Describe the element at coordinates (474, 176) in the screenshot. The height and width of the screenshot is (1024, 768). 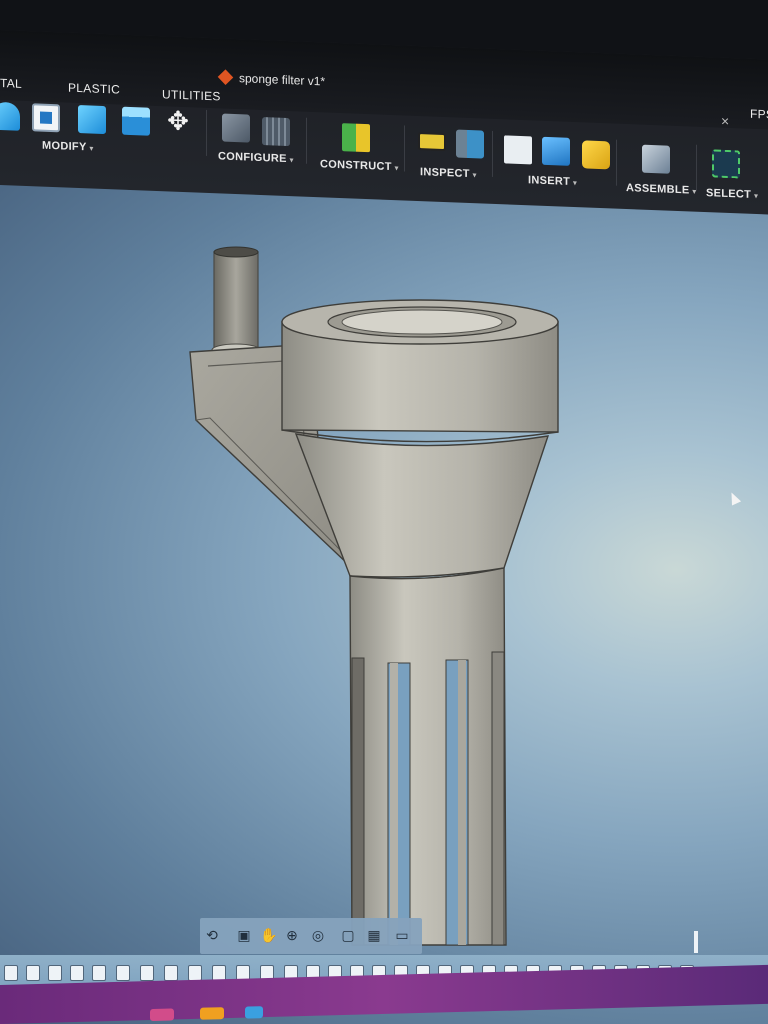
I see `inspect-caret: ▾` at that location.